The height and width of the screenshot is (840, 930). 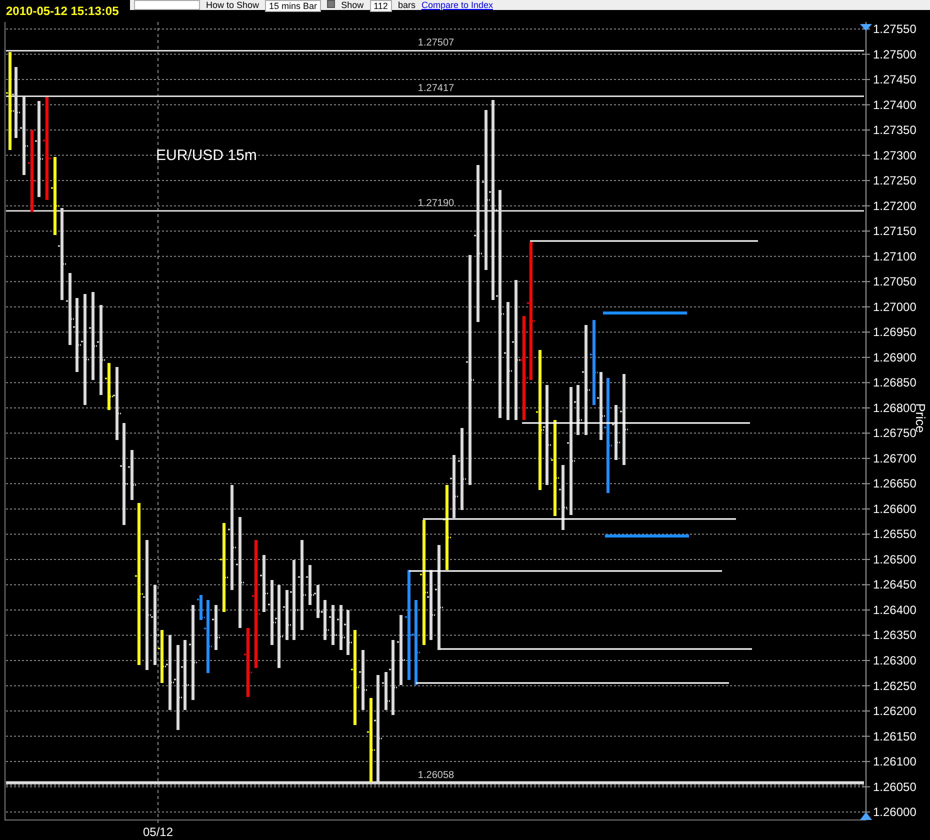 I want to click on price-axis-label: 1.26850, so click(x=894, y=383).